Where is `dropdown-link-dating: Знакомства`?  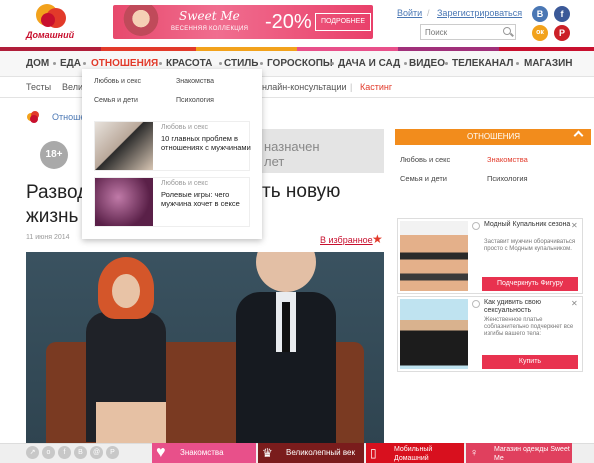
dropdown-link-dating: Знакомства is located at coordinates (195, 81).